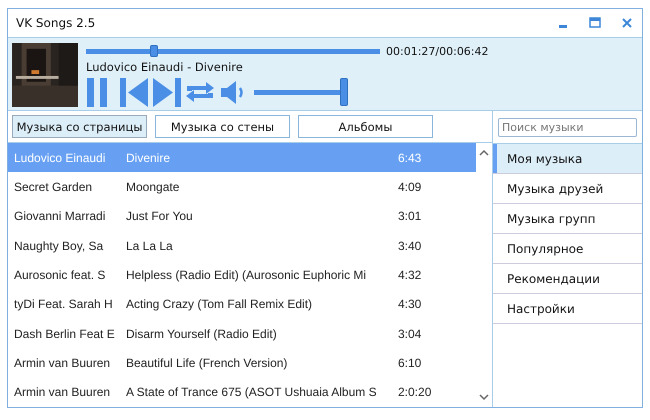  What do you see at coordinates (242, 187) in the screenshot?
I see `song-row: Secret Garden Moongate 4:09` at bounding box center [242, 187].